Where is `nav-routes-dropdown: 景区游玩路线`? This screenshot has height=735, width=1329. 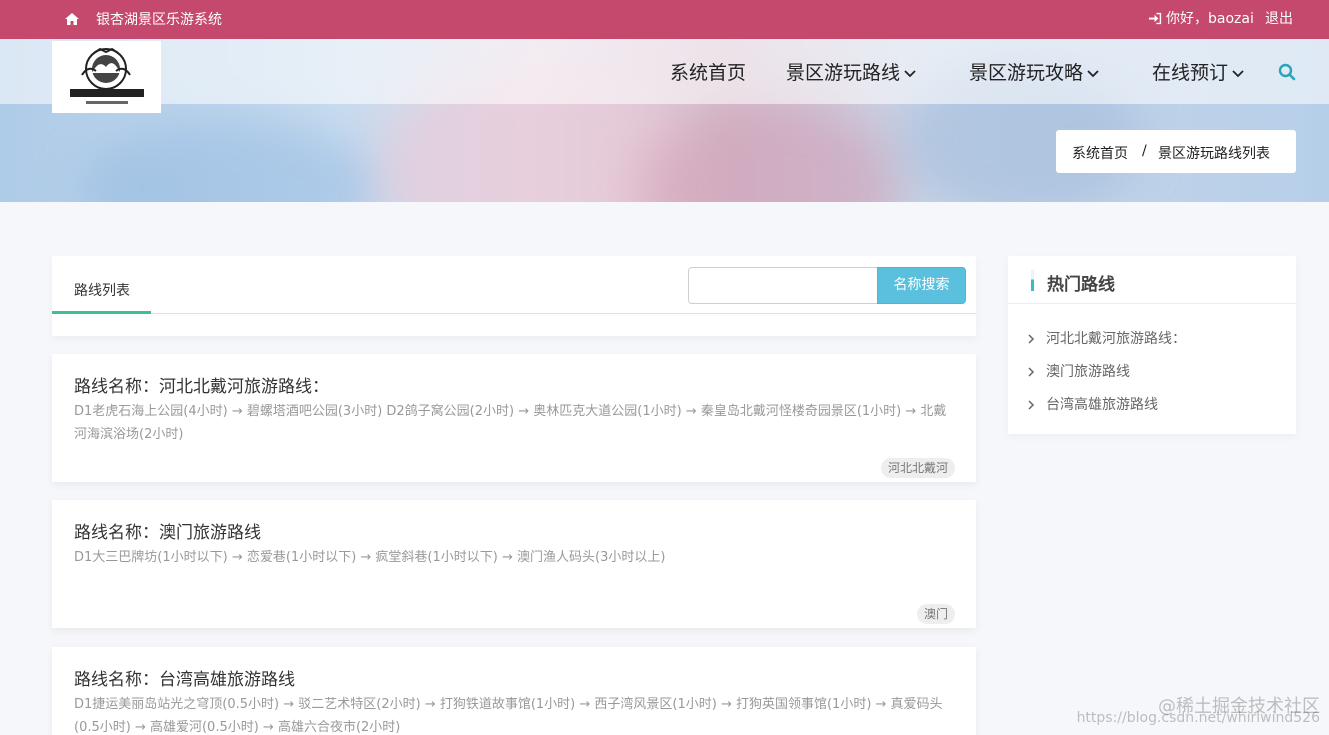
nav-routes-dropdown: 景区游玩路线 is located at coordinates (851, 71).